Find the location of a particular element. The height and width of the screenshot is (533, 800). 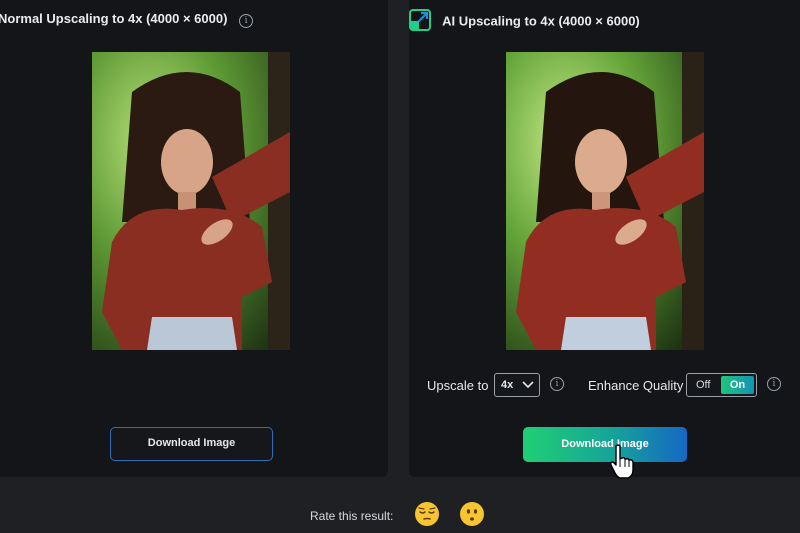

info-icon: i is located at coordinates (246, 21).